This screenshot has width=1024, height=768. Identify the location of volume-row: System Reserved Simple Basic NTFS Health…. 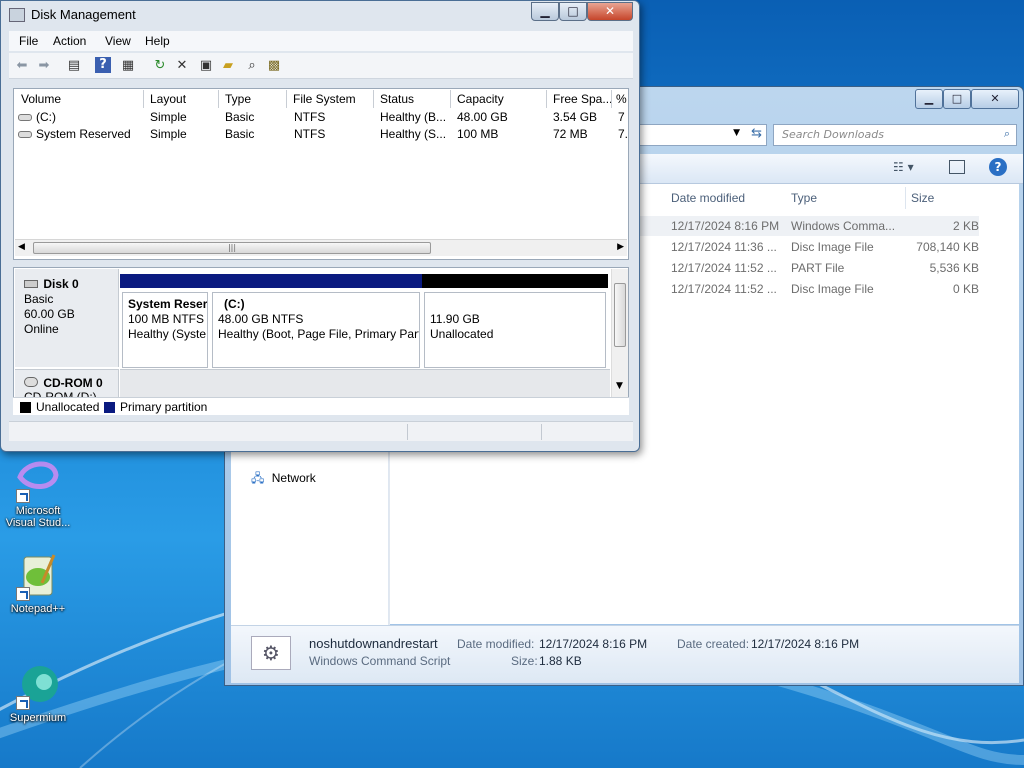
(321, 134).